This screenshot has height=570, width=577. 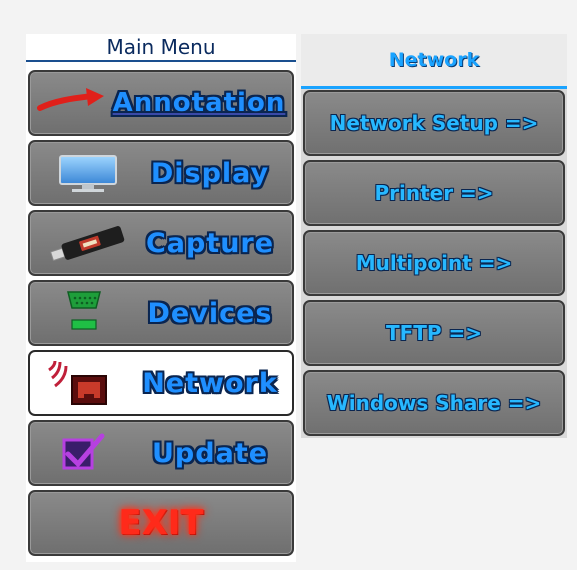 I want to click on network-setup-button: Network Setup =>, so click(x=434, y=123).